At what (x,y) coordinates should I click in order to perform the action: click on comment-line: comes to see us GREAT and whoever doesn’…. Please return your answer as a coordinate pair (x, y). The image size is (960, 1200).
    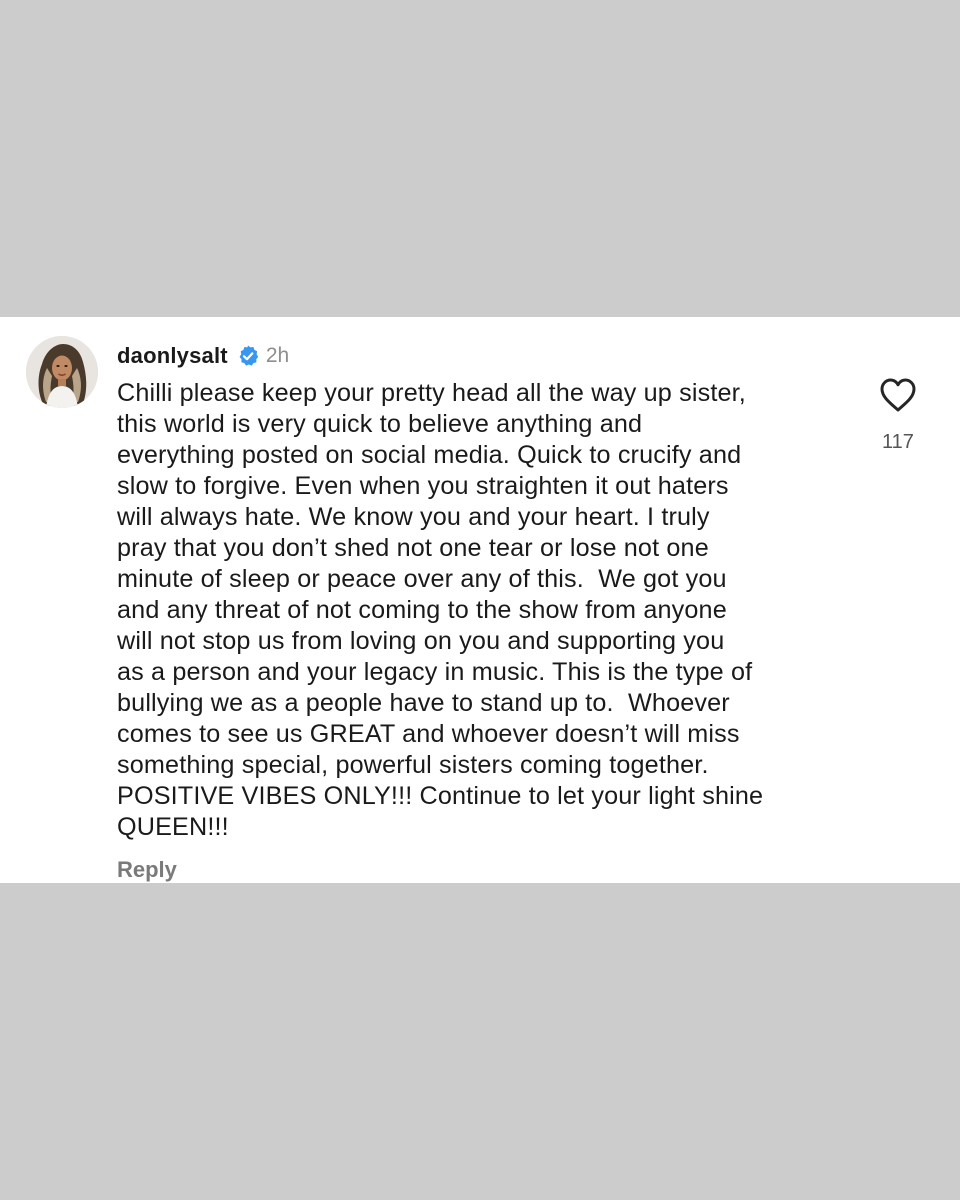
    Looking at the image, I should click on (428, 734).